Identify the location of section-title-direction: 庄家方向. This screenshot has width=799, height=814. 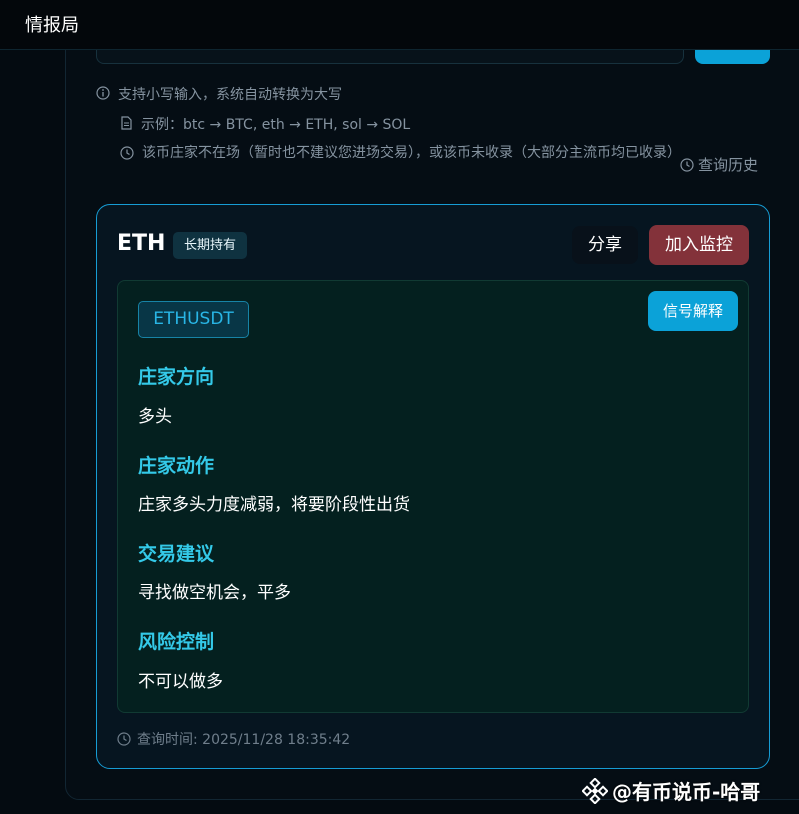
(176, 377).